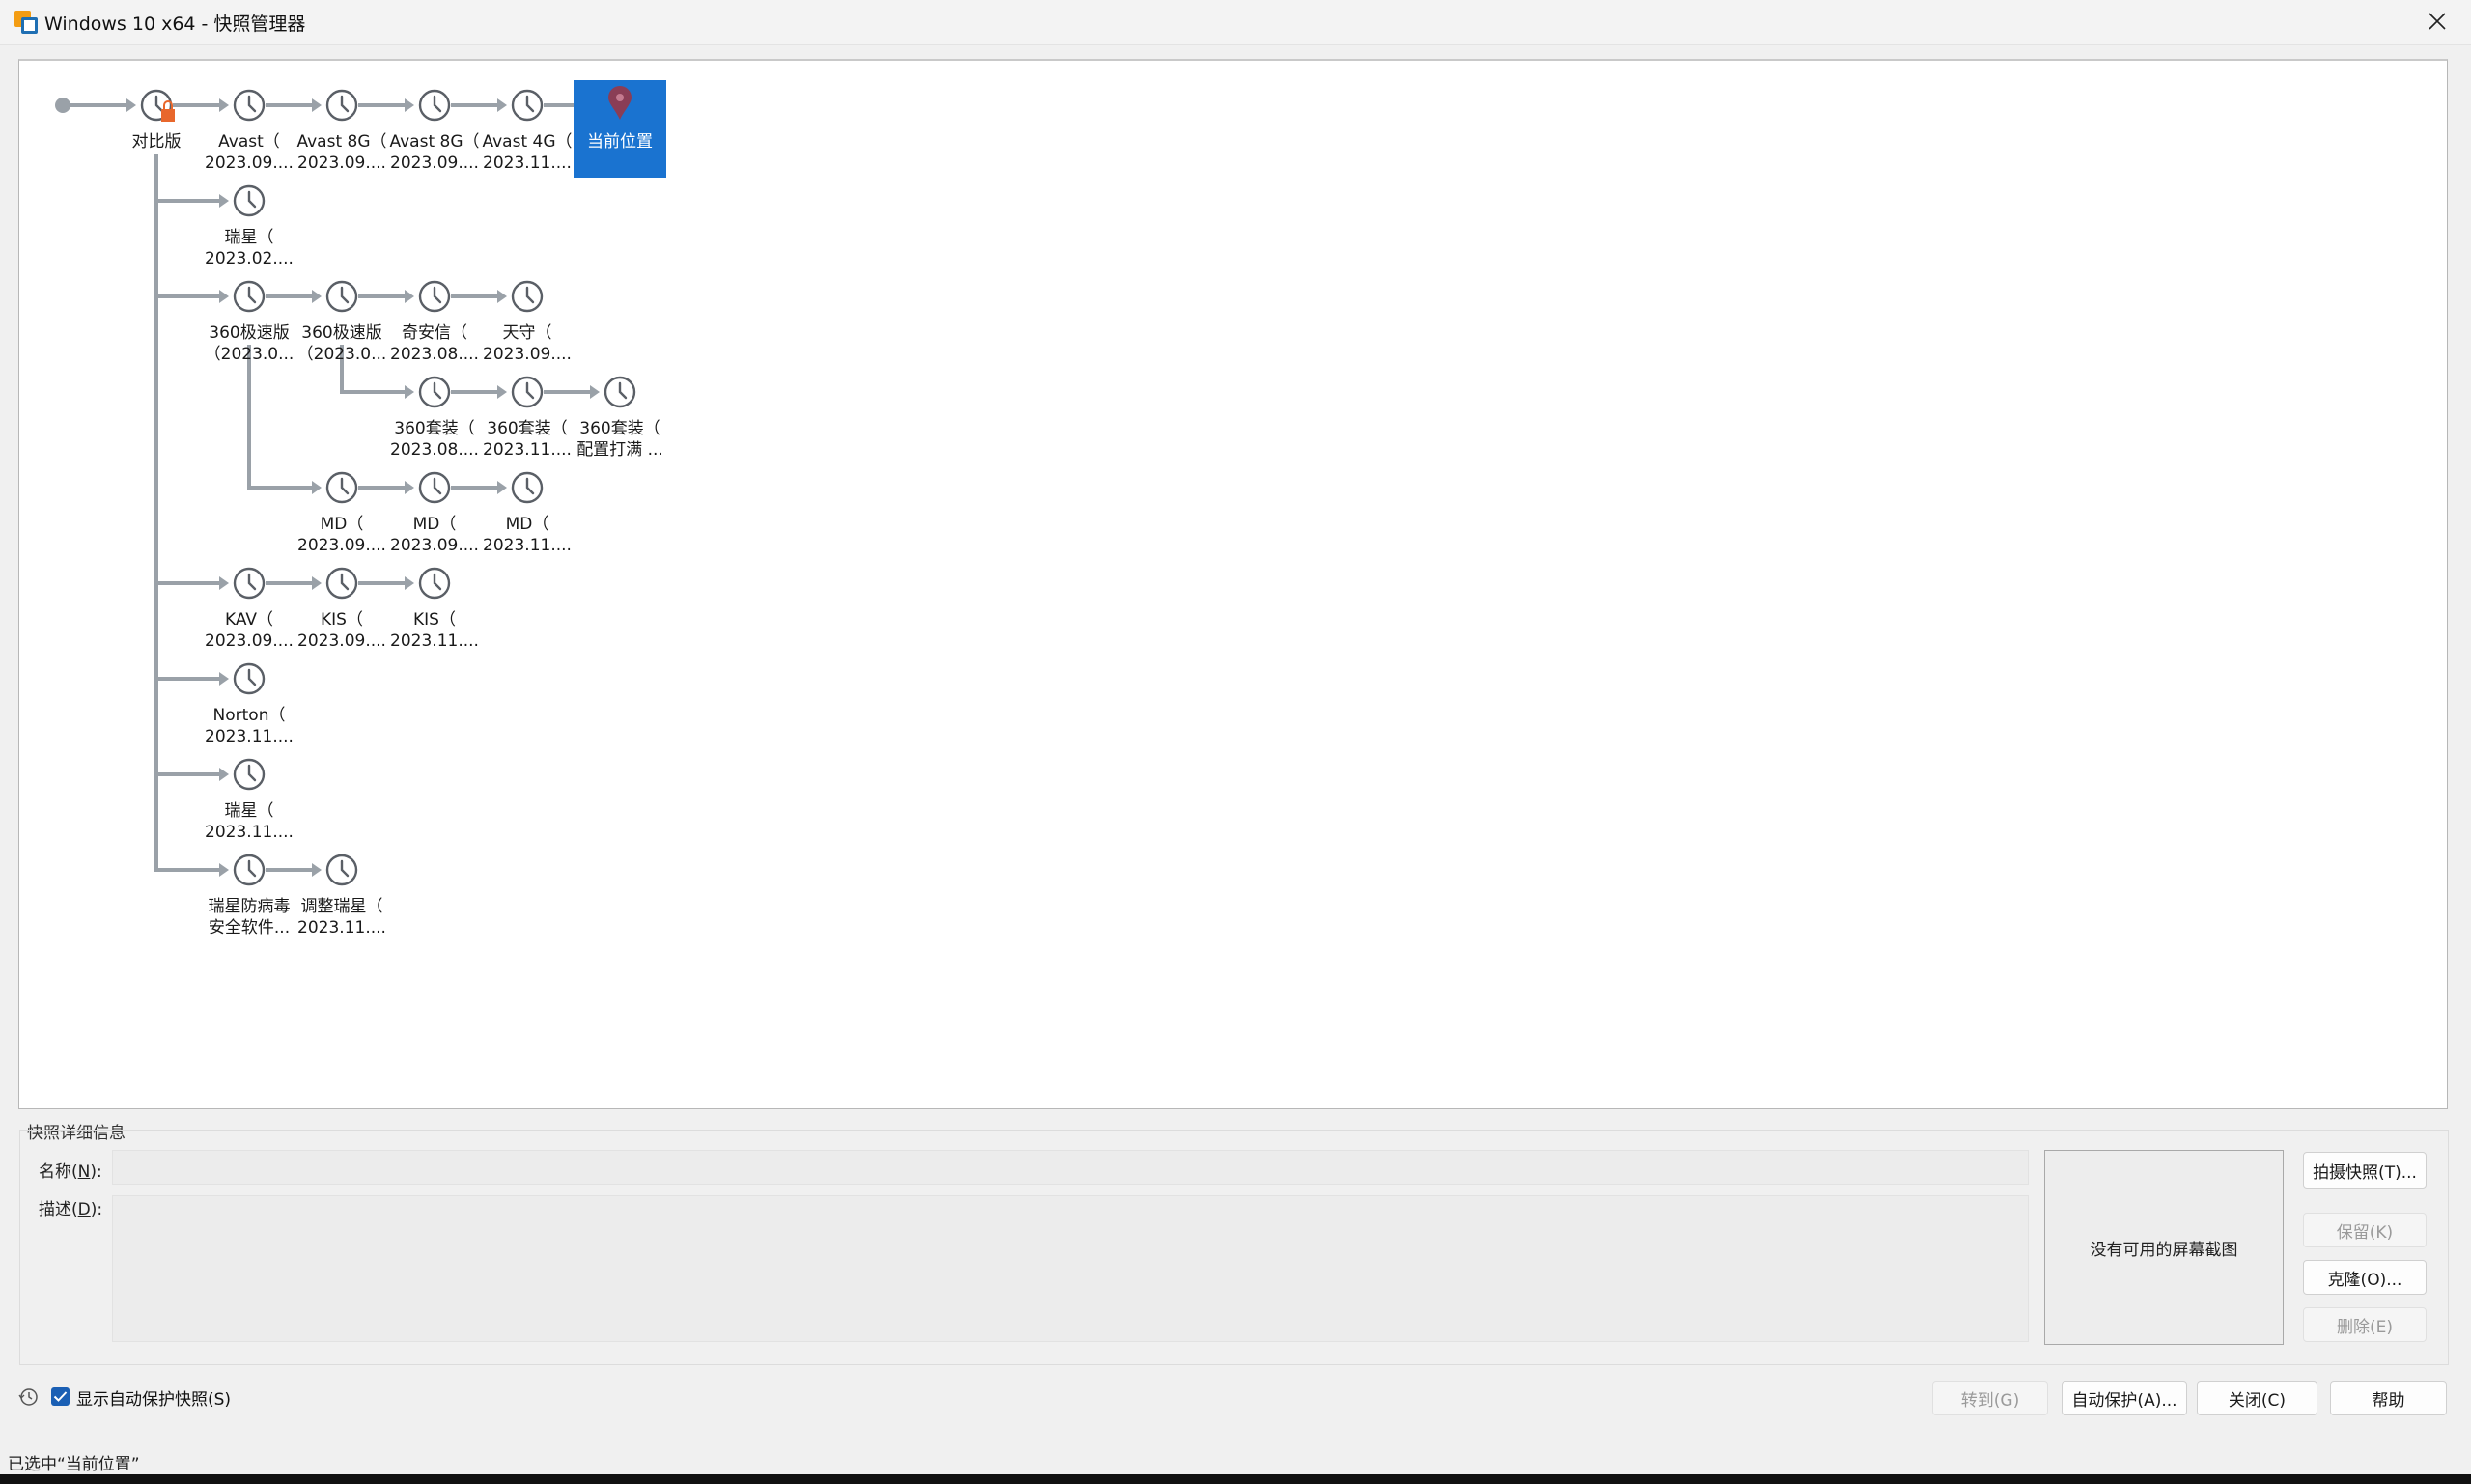  I want to click on snapshot-name-field, so click(1070, 1168).